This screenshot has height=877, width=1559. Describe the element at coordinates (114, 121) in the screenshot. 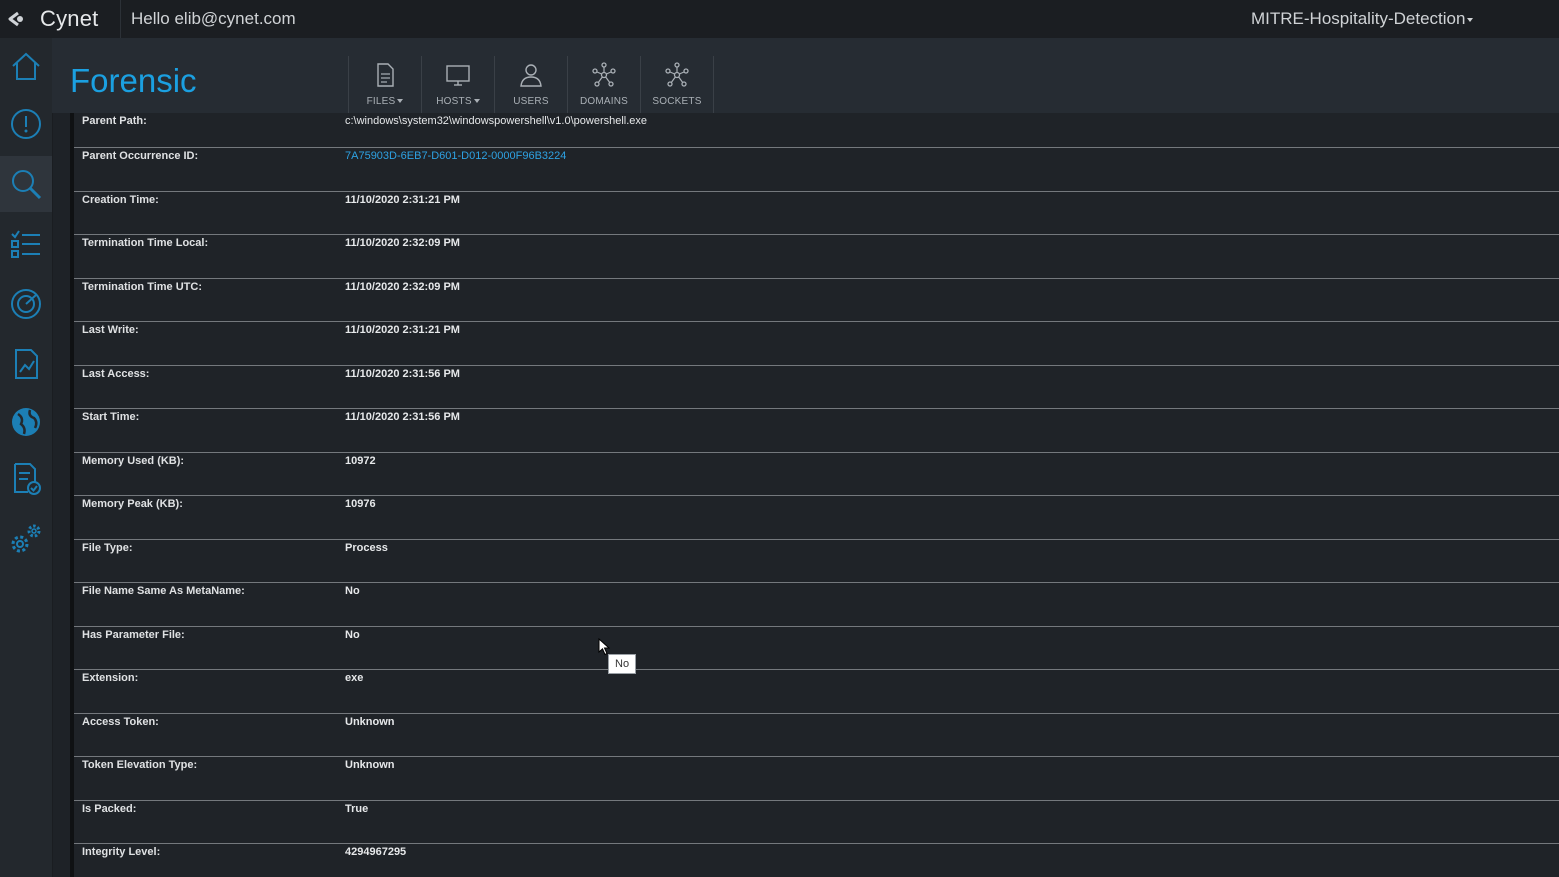

I see `row-label: Parent Path:` at that location.